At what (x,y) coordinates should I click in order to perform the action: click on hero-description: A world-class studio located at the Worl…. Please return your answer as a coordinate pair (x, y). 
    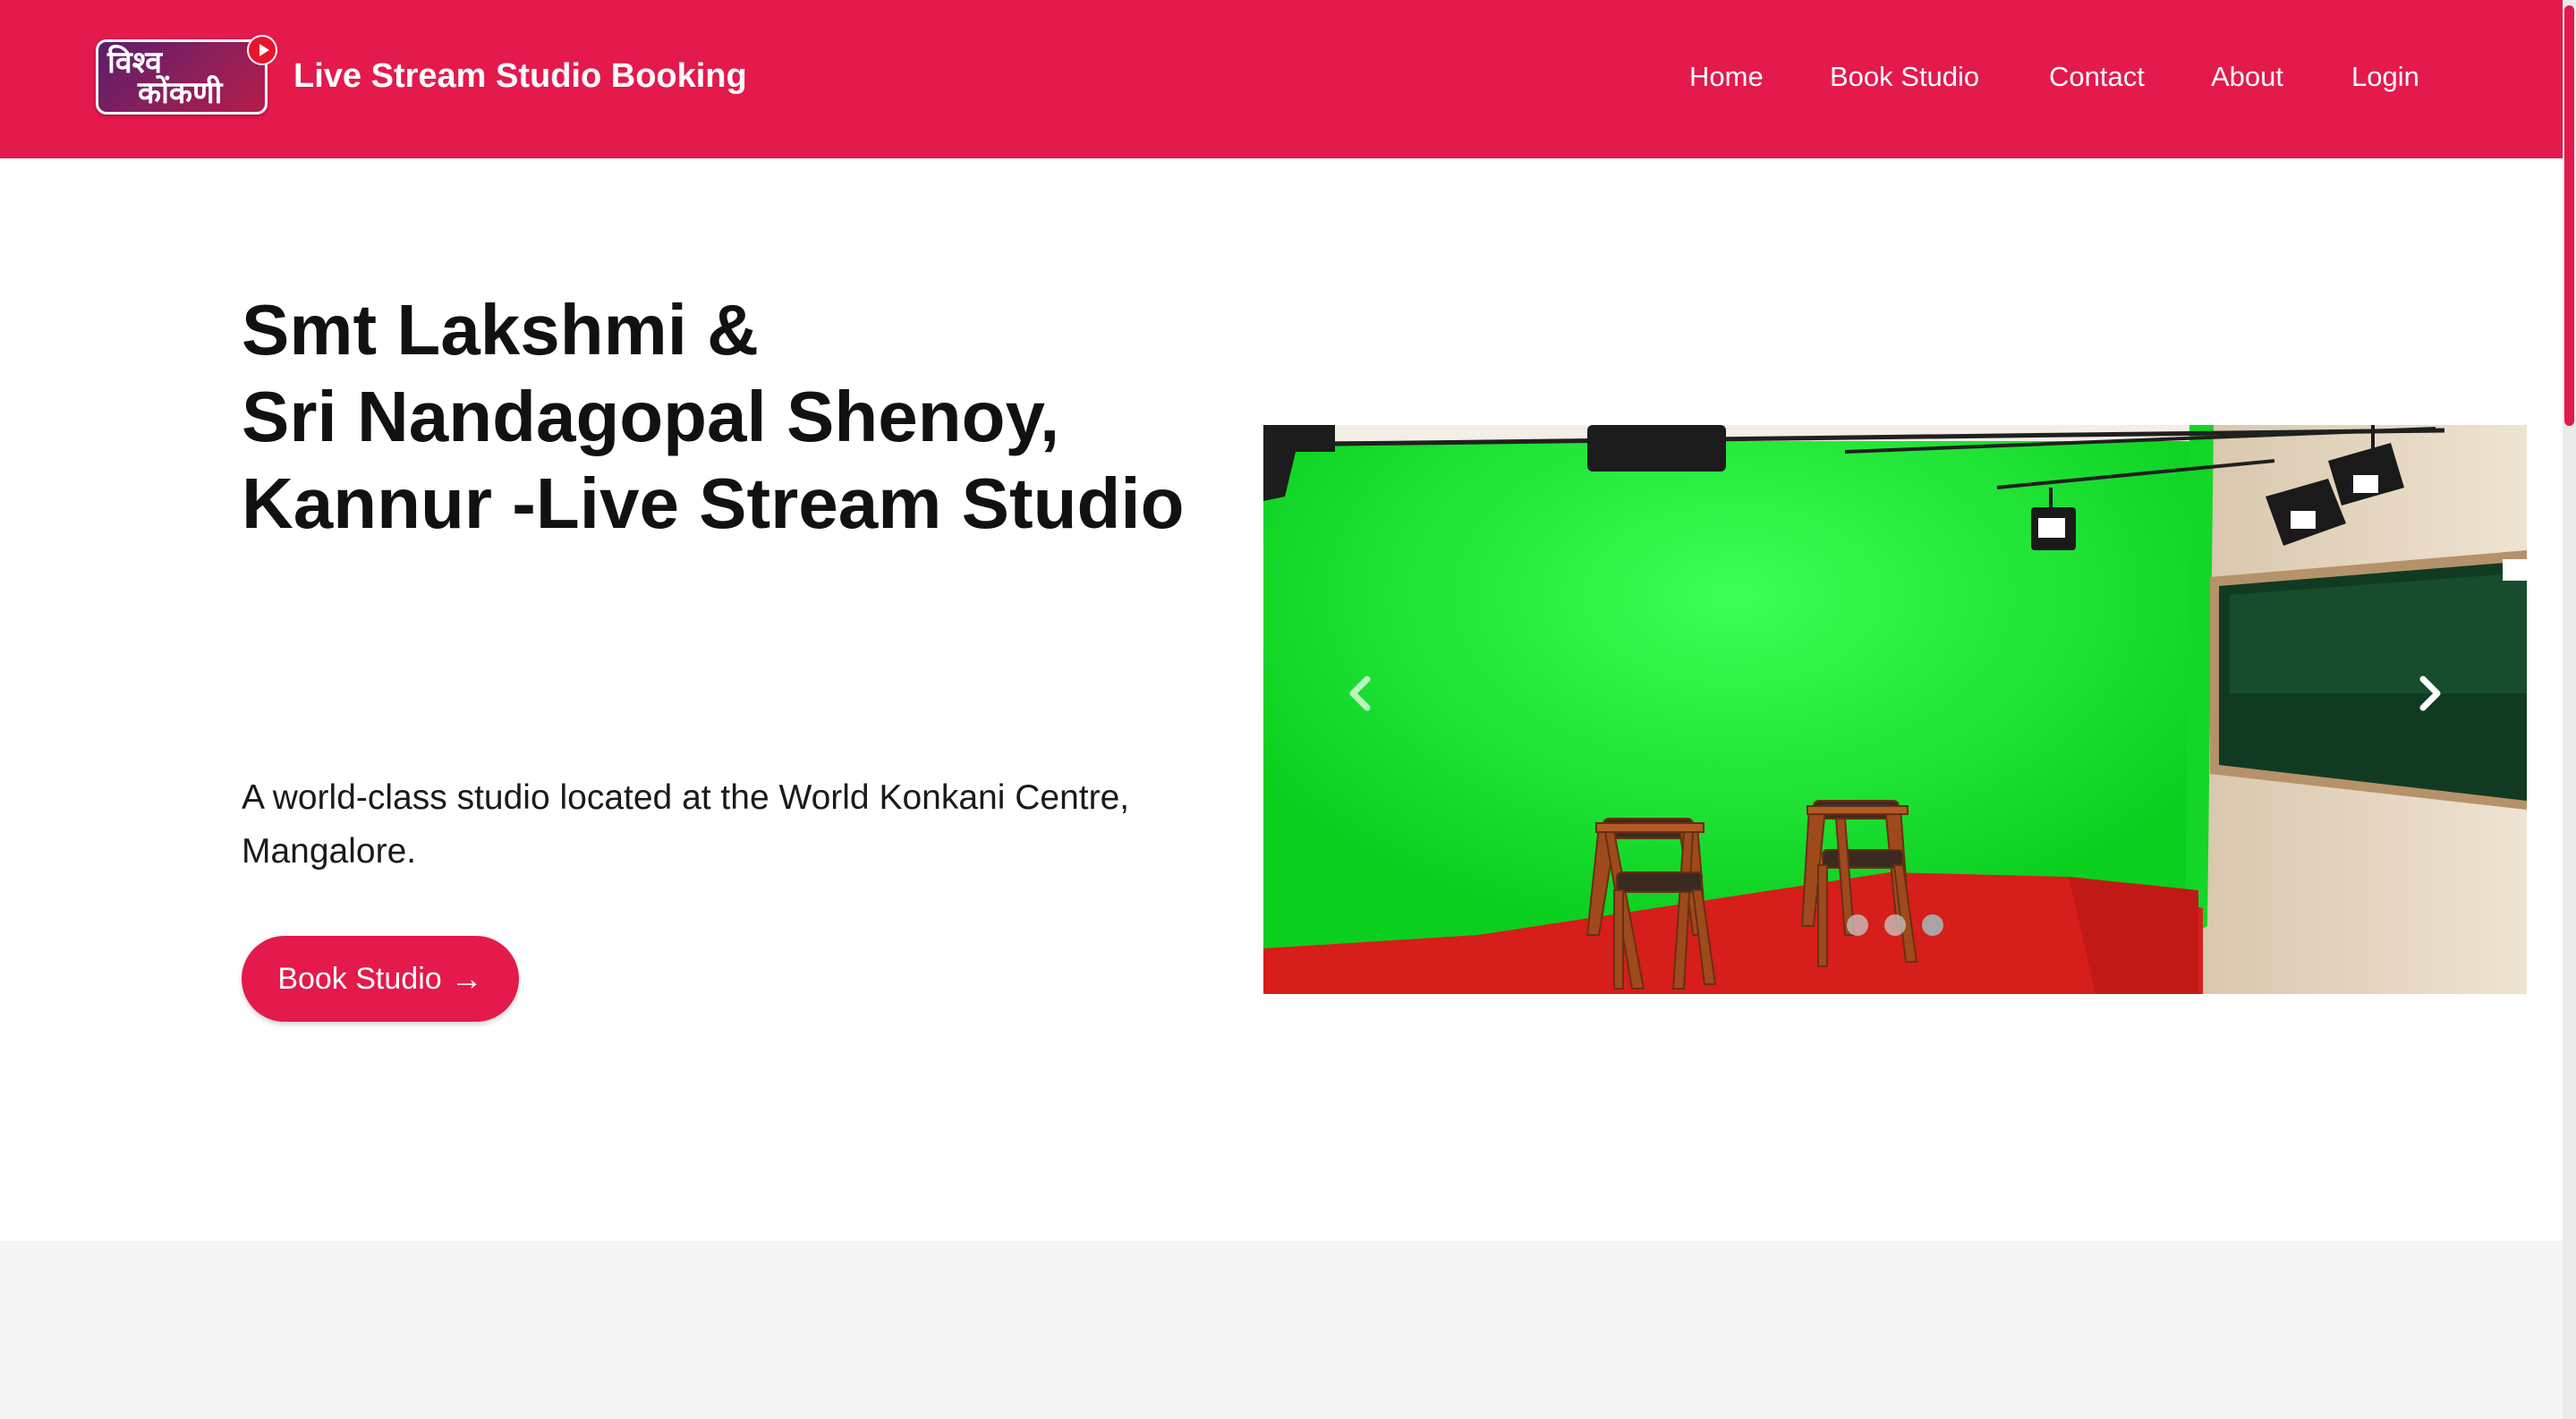
    Looking at the image, I should click on (686, 824).